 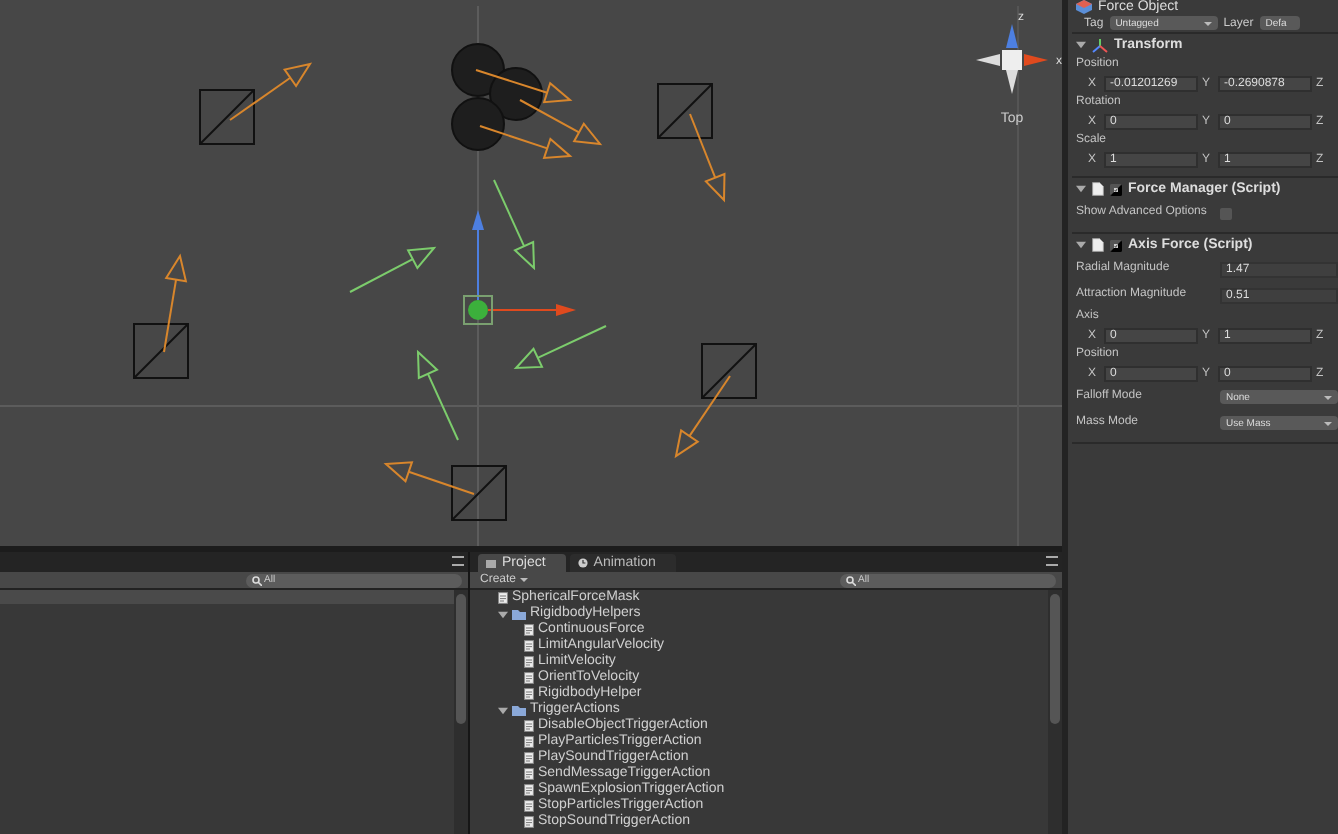 I want to click on sphere-cluster, so click(x=497, y=97).